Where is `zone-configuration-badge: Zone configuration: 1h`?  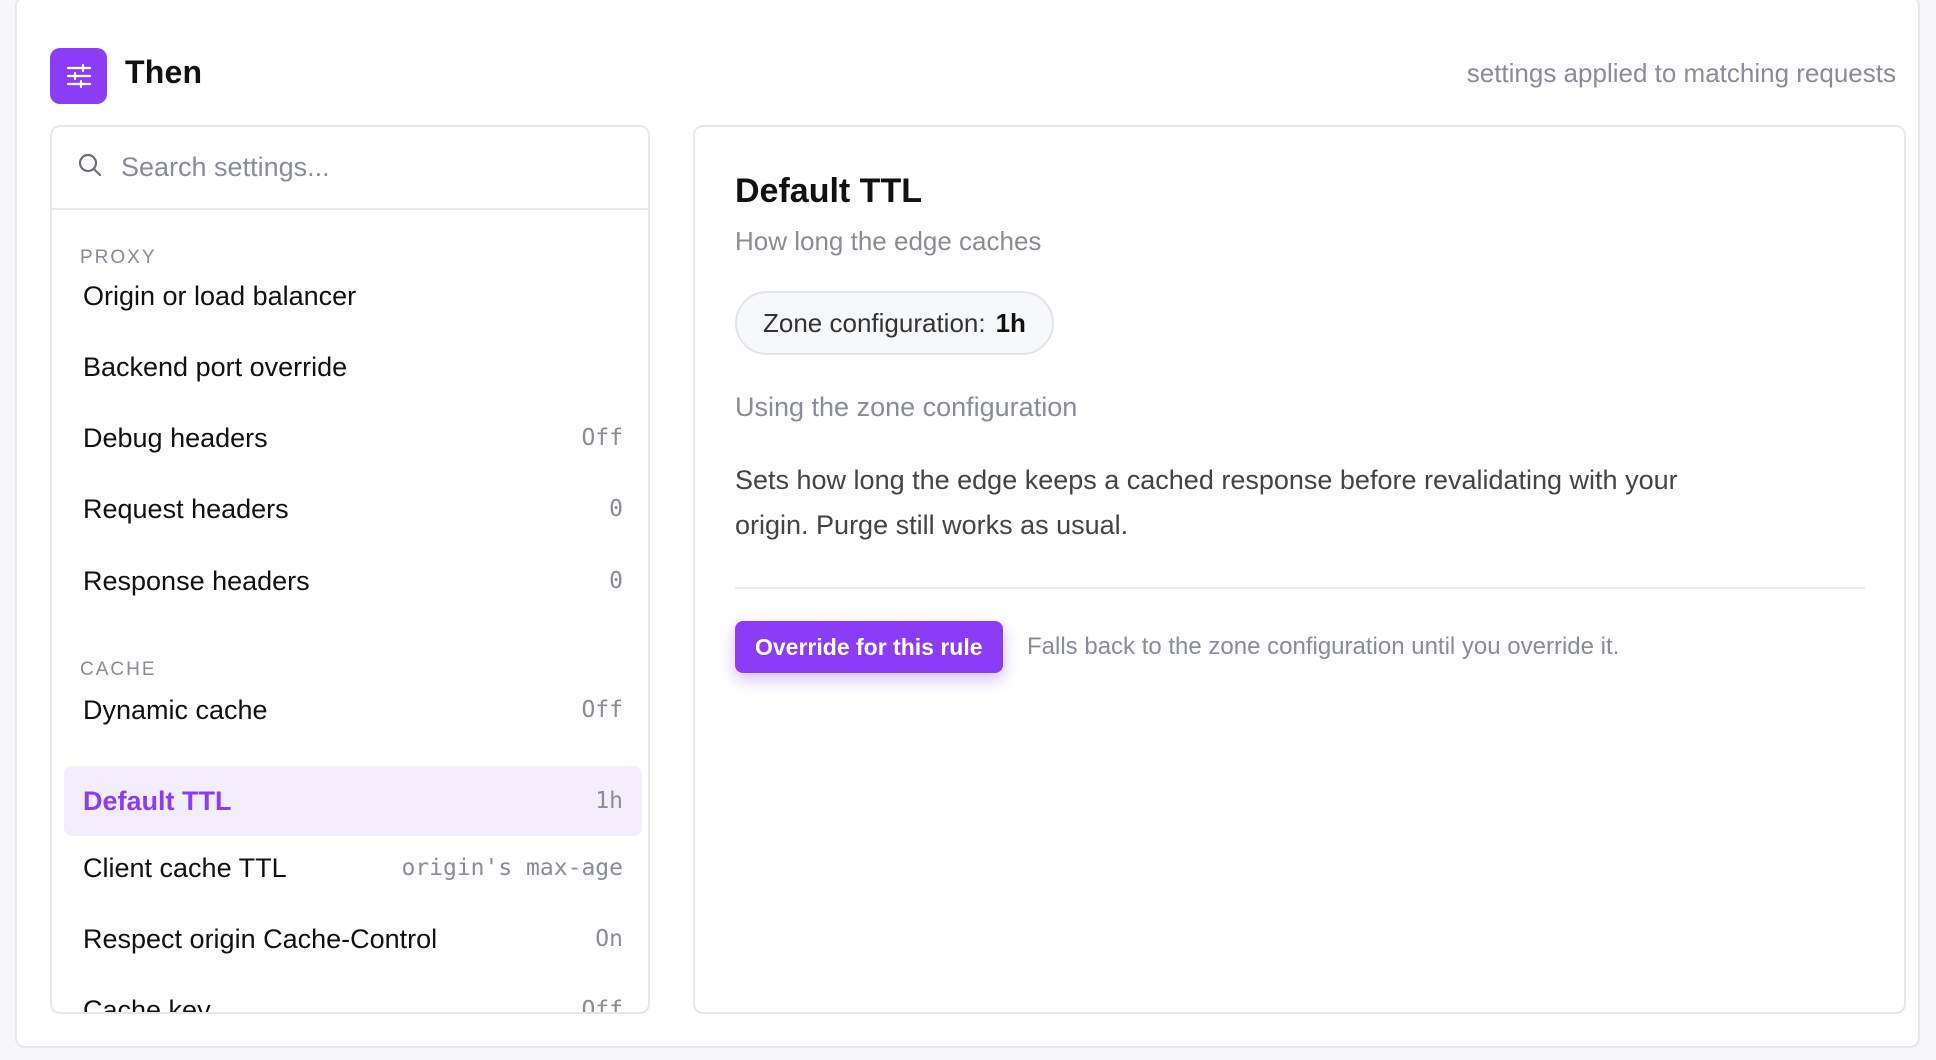 zone-configuration-badge: Zone configuration: 1h is located at coordinates (894, 323).